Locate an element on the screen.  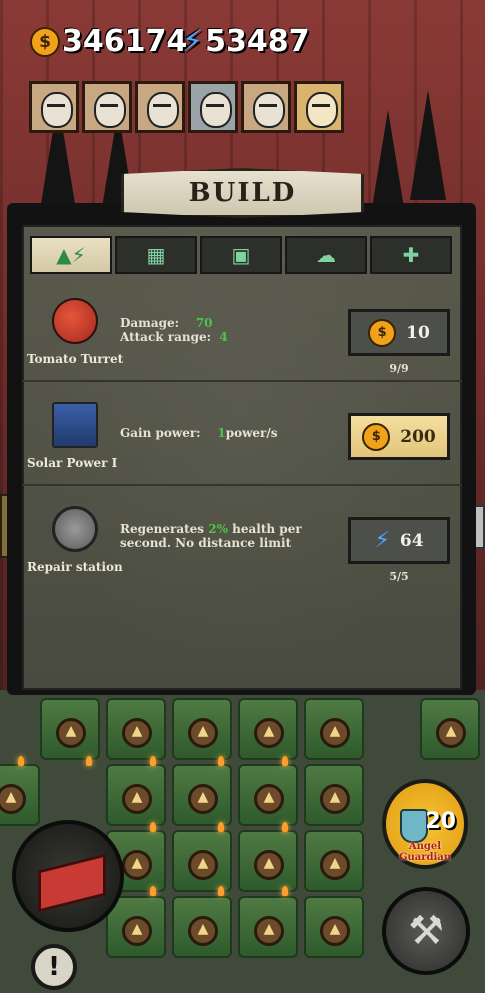
cross-icon: ✚ is located at coordinates (411, 255).